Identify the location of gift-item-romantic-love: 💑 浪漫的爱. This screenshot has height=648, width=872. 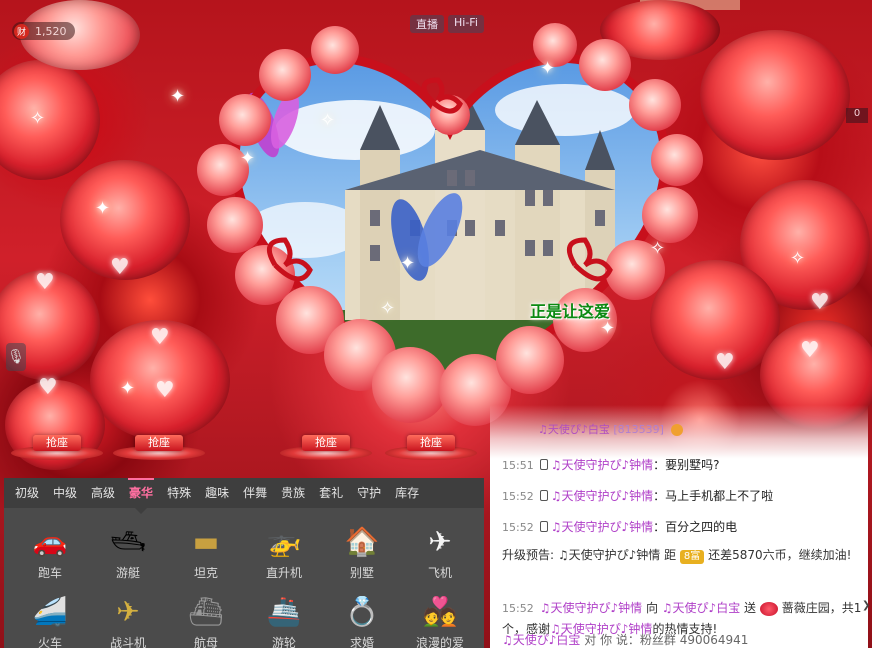
(440, 621).